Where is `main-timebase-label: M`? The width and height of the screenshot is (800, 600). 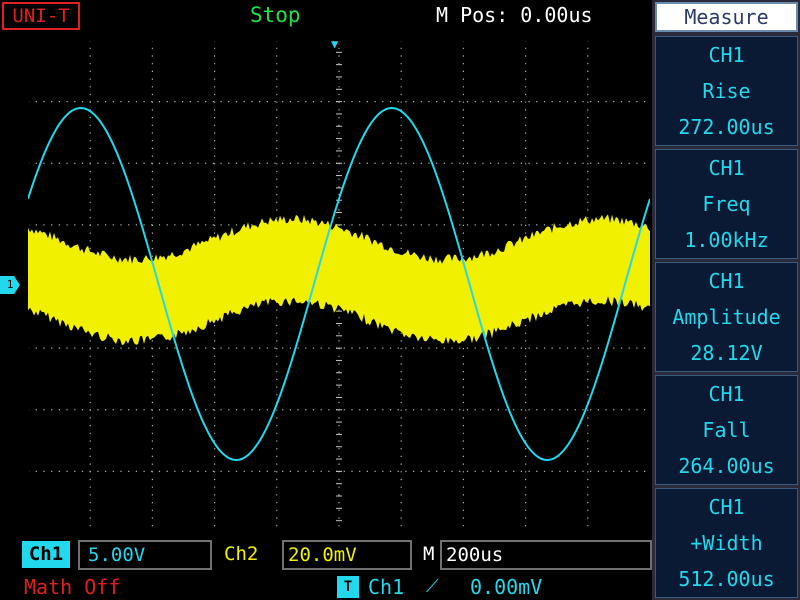 main-timebase-label: M is located at coordinates (429, 554).